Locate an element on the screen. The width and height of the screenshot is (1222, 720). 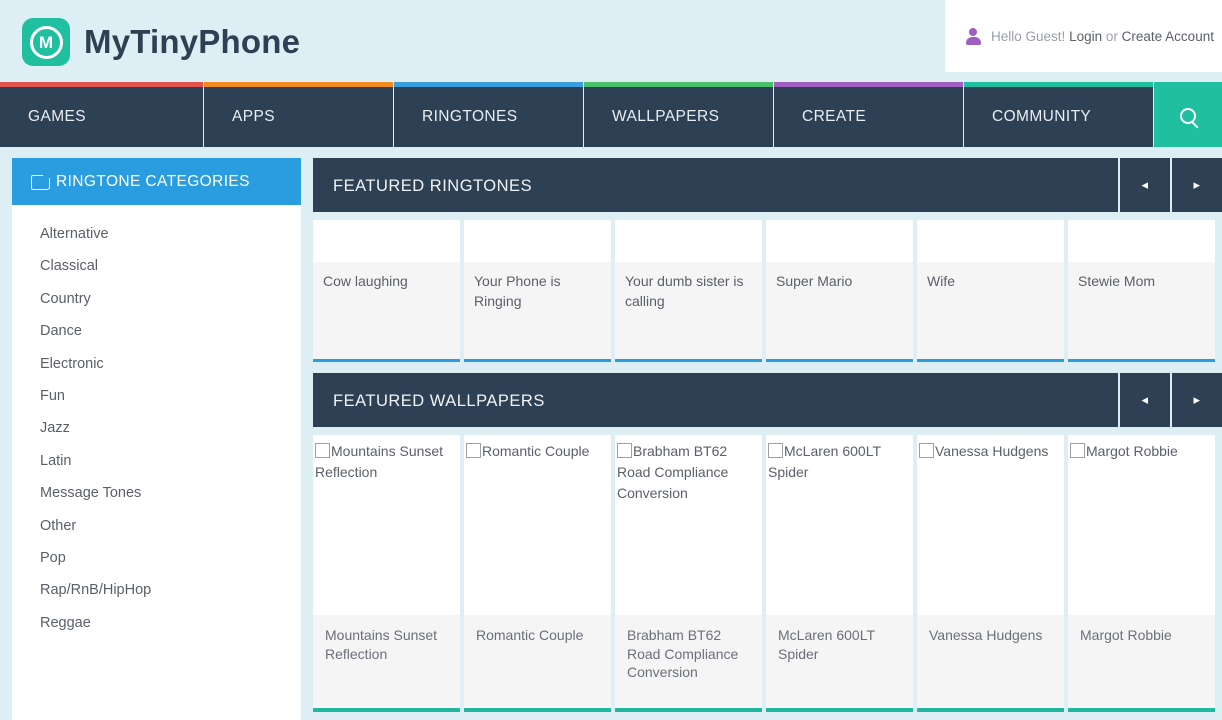
nav-item-games: GAMES is located at coordinates (102, 114).